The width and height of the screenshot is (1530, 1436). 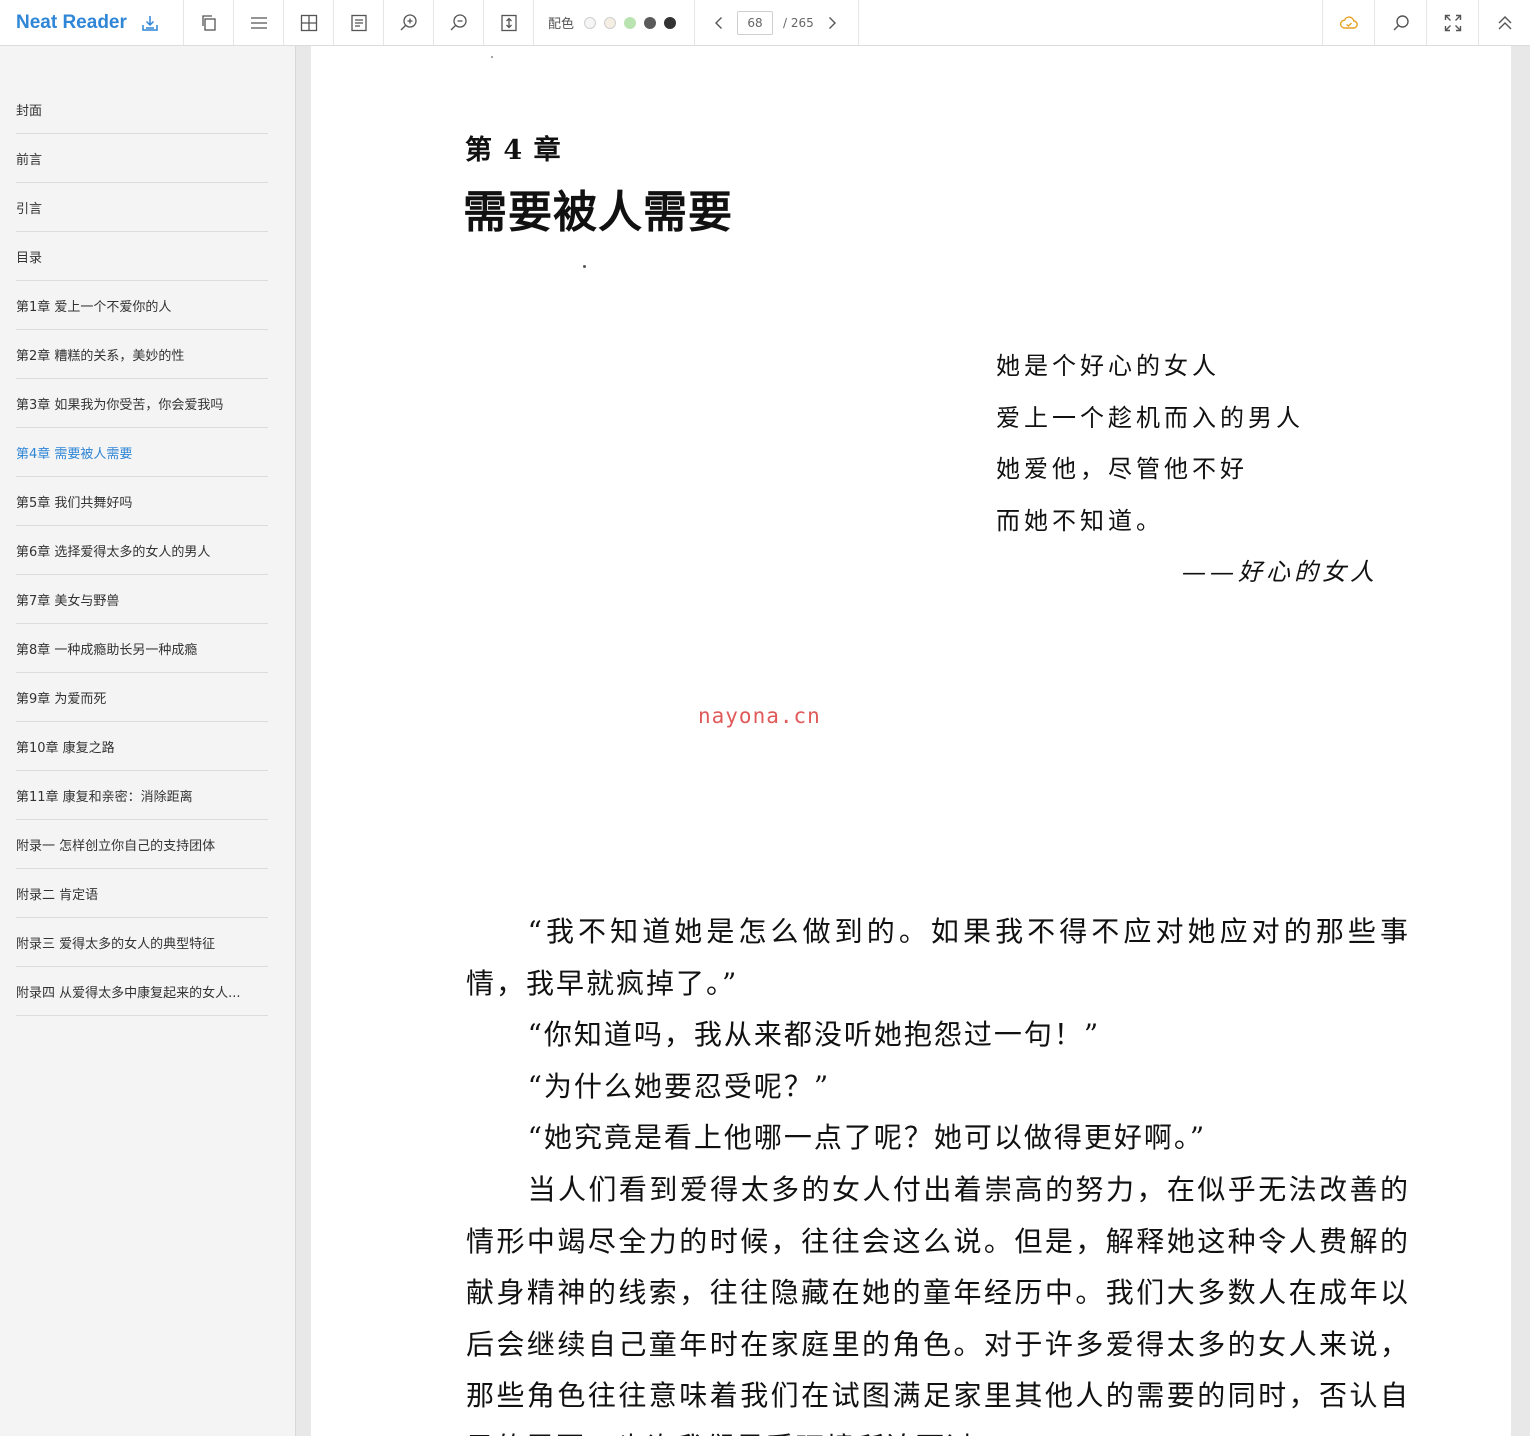 I want to click on copy-icon, so click(x=208, y=22).